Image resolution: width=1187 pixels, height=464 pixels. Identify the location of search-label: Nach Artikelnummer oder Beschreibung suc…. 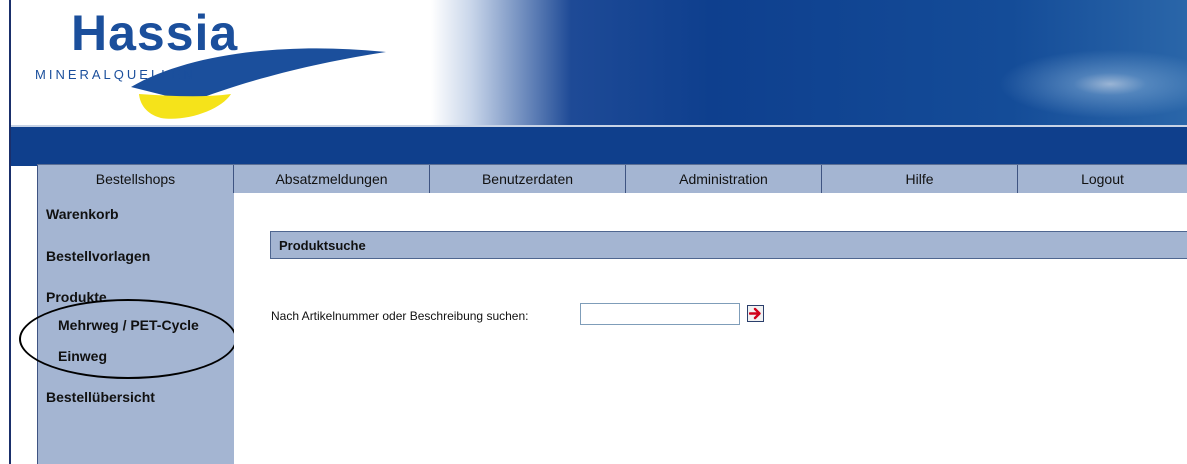
(400, 316).